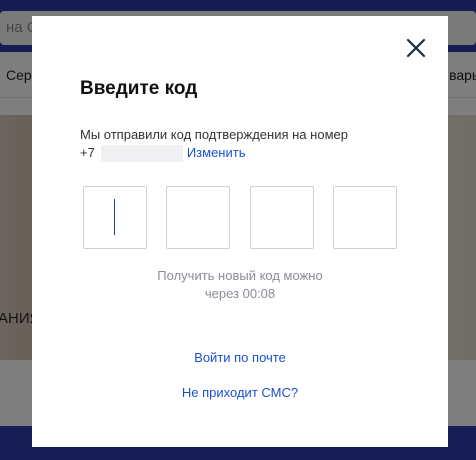  What do you see at coordinates (240, 293) in the screenshot?
I see `resend-hint-line2: через 00:08` at bounding box center [240, 293].